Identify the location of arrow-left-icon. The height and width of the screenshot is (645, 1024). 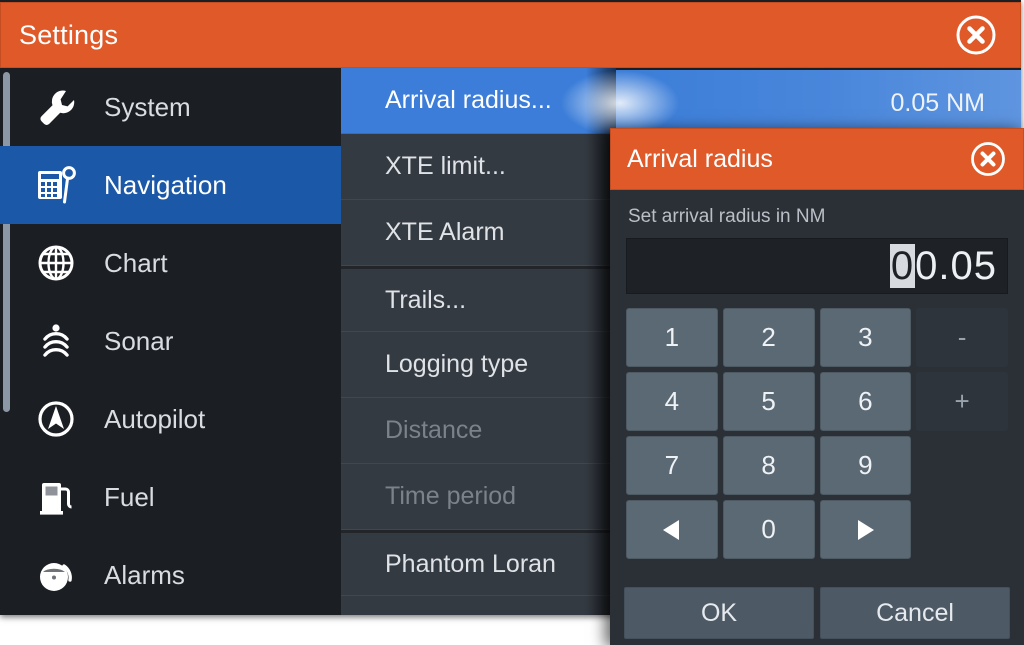
(672, 530).